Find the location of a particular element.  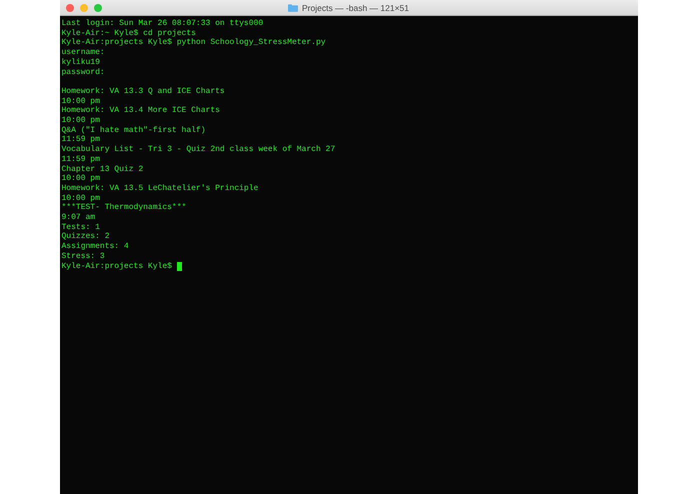

terminal-line: username: is located at coordinates (83, 53).